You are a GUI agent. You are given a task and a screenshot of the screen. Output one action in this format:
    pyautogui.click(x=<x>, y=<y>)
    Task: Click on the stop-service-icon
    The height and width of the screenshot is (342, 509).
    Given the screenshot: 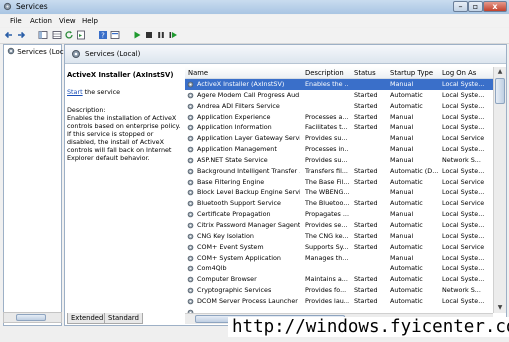 What is the action you would take?
    pyautogui.click(x=149, y=35)
    